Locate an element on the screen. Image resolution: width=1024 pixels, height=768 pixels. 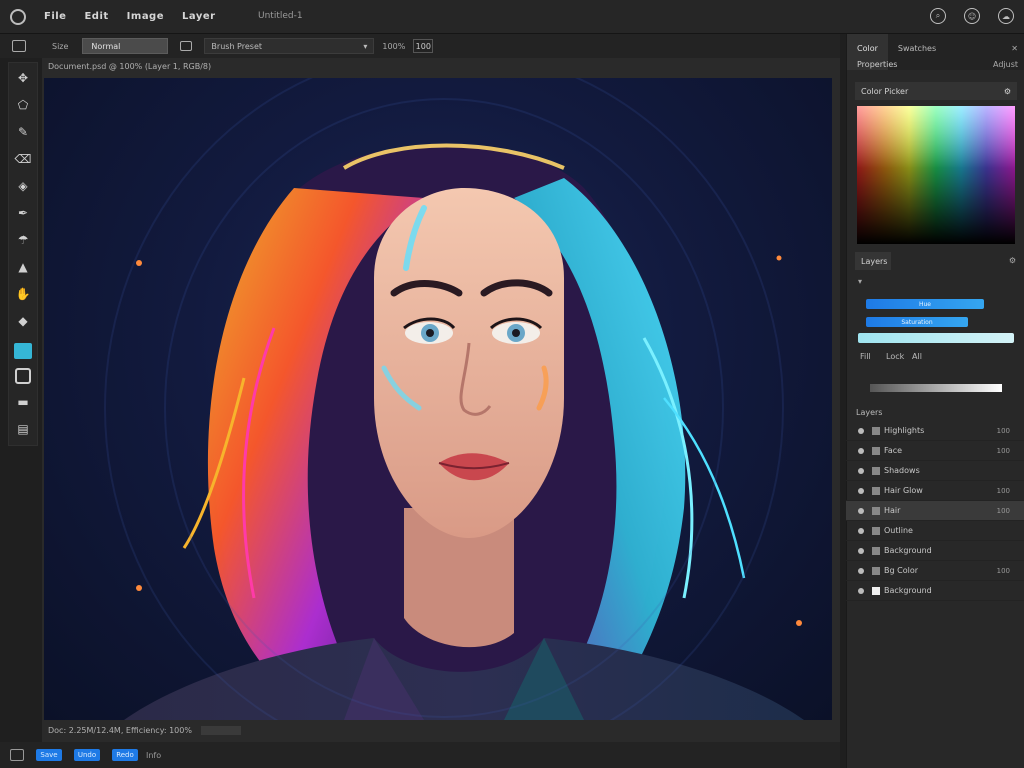
lasso-tool-icon: ⬠ is located at coordinates (23, 105).